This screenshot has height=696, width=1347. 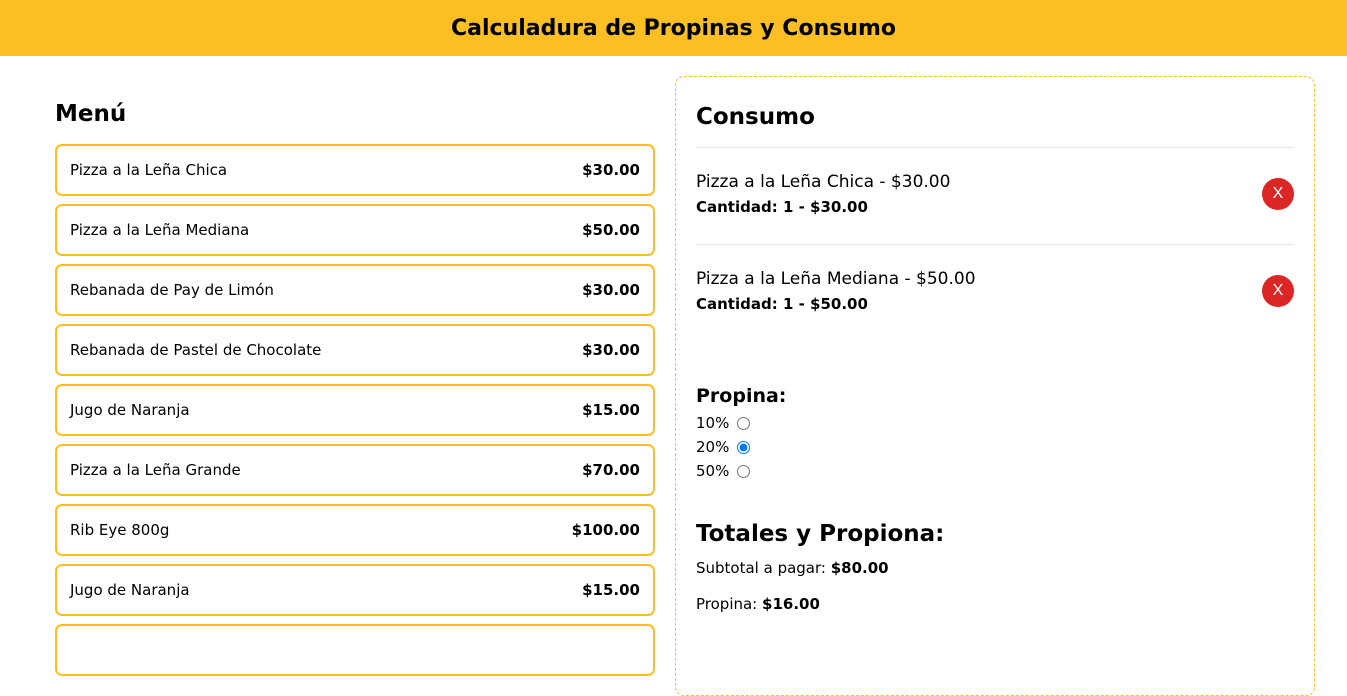 I want to click on tip-option-label: 50%, so click(x=713, y=471).